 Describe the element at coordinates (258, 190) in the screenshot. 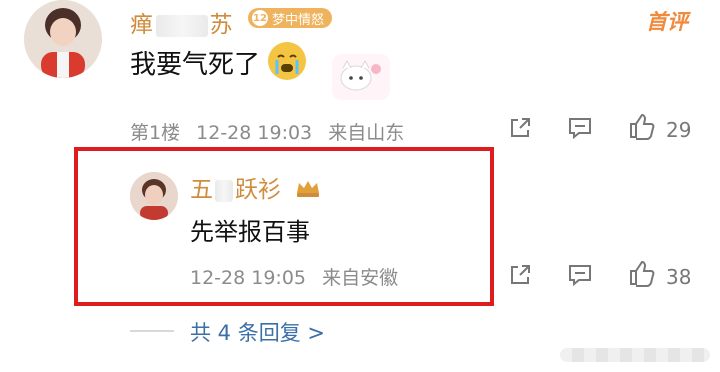

I see `reply-username-end: 跃衫` at that location.